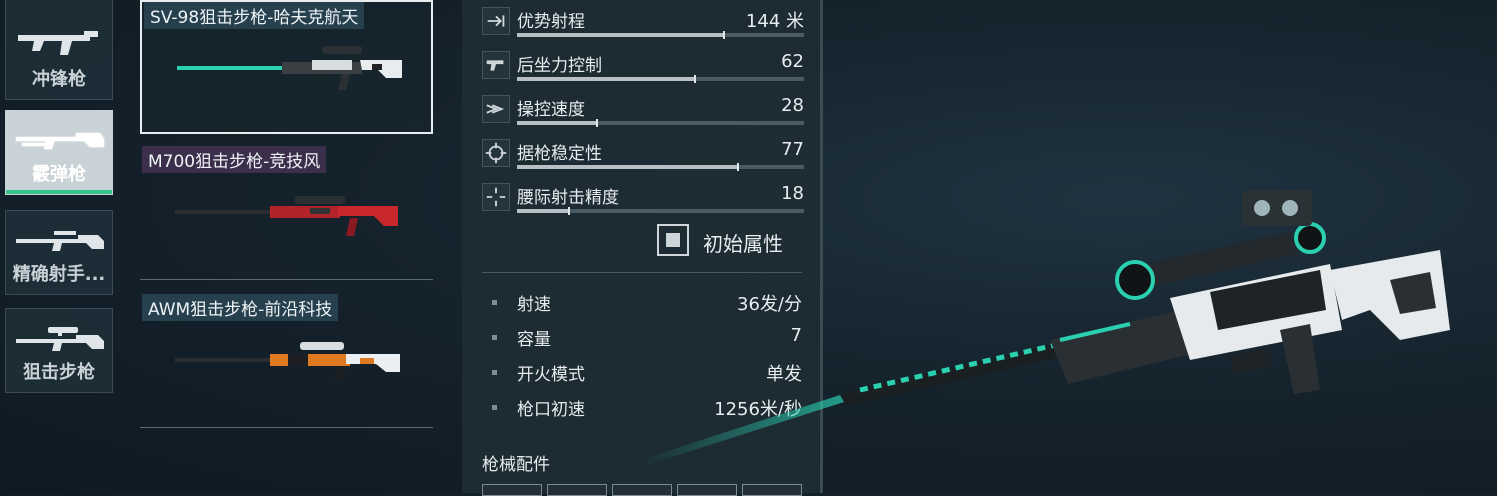 The height and width of the screenshot is (496, 1497). What do you see at coordinates (643, 155) in the screenshot?
I see `stat-stability: 据枪稳定性 77` at bounding box center [643, 155].